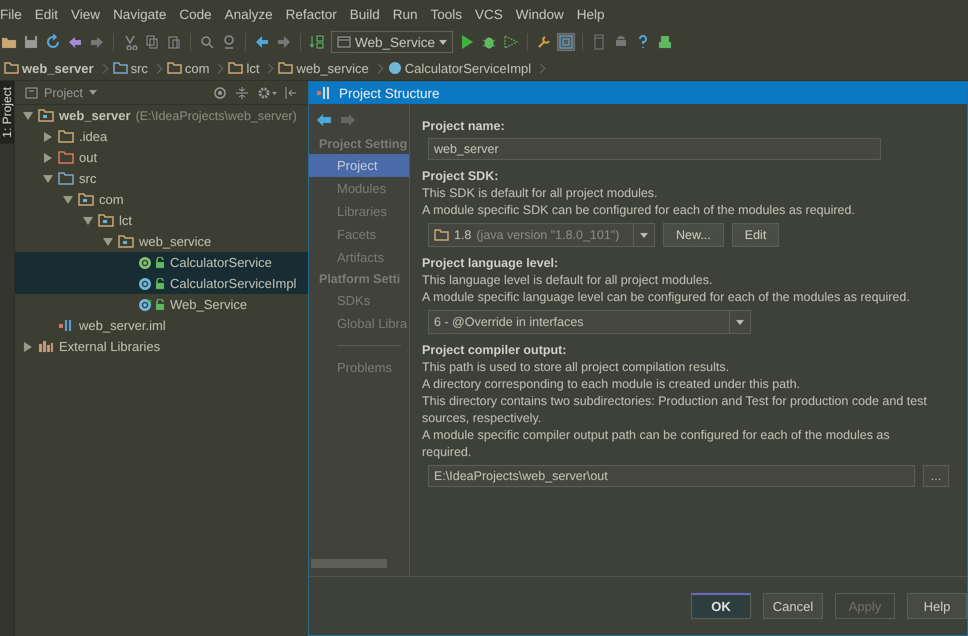  I want to click on tree-item: web_service, so click(162, 241).